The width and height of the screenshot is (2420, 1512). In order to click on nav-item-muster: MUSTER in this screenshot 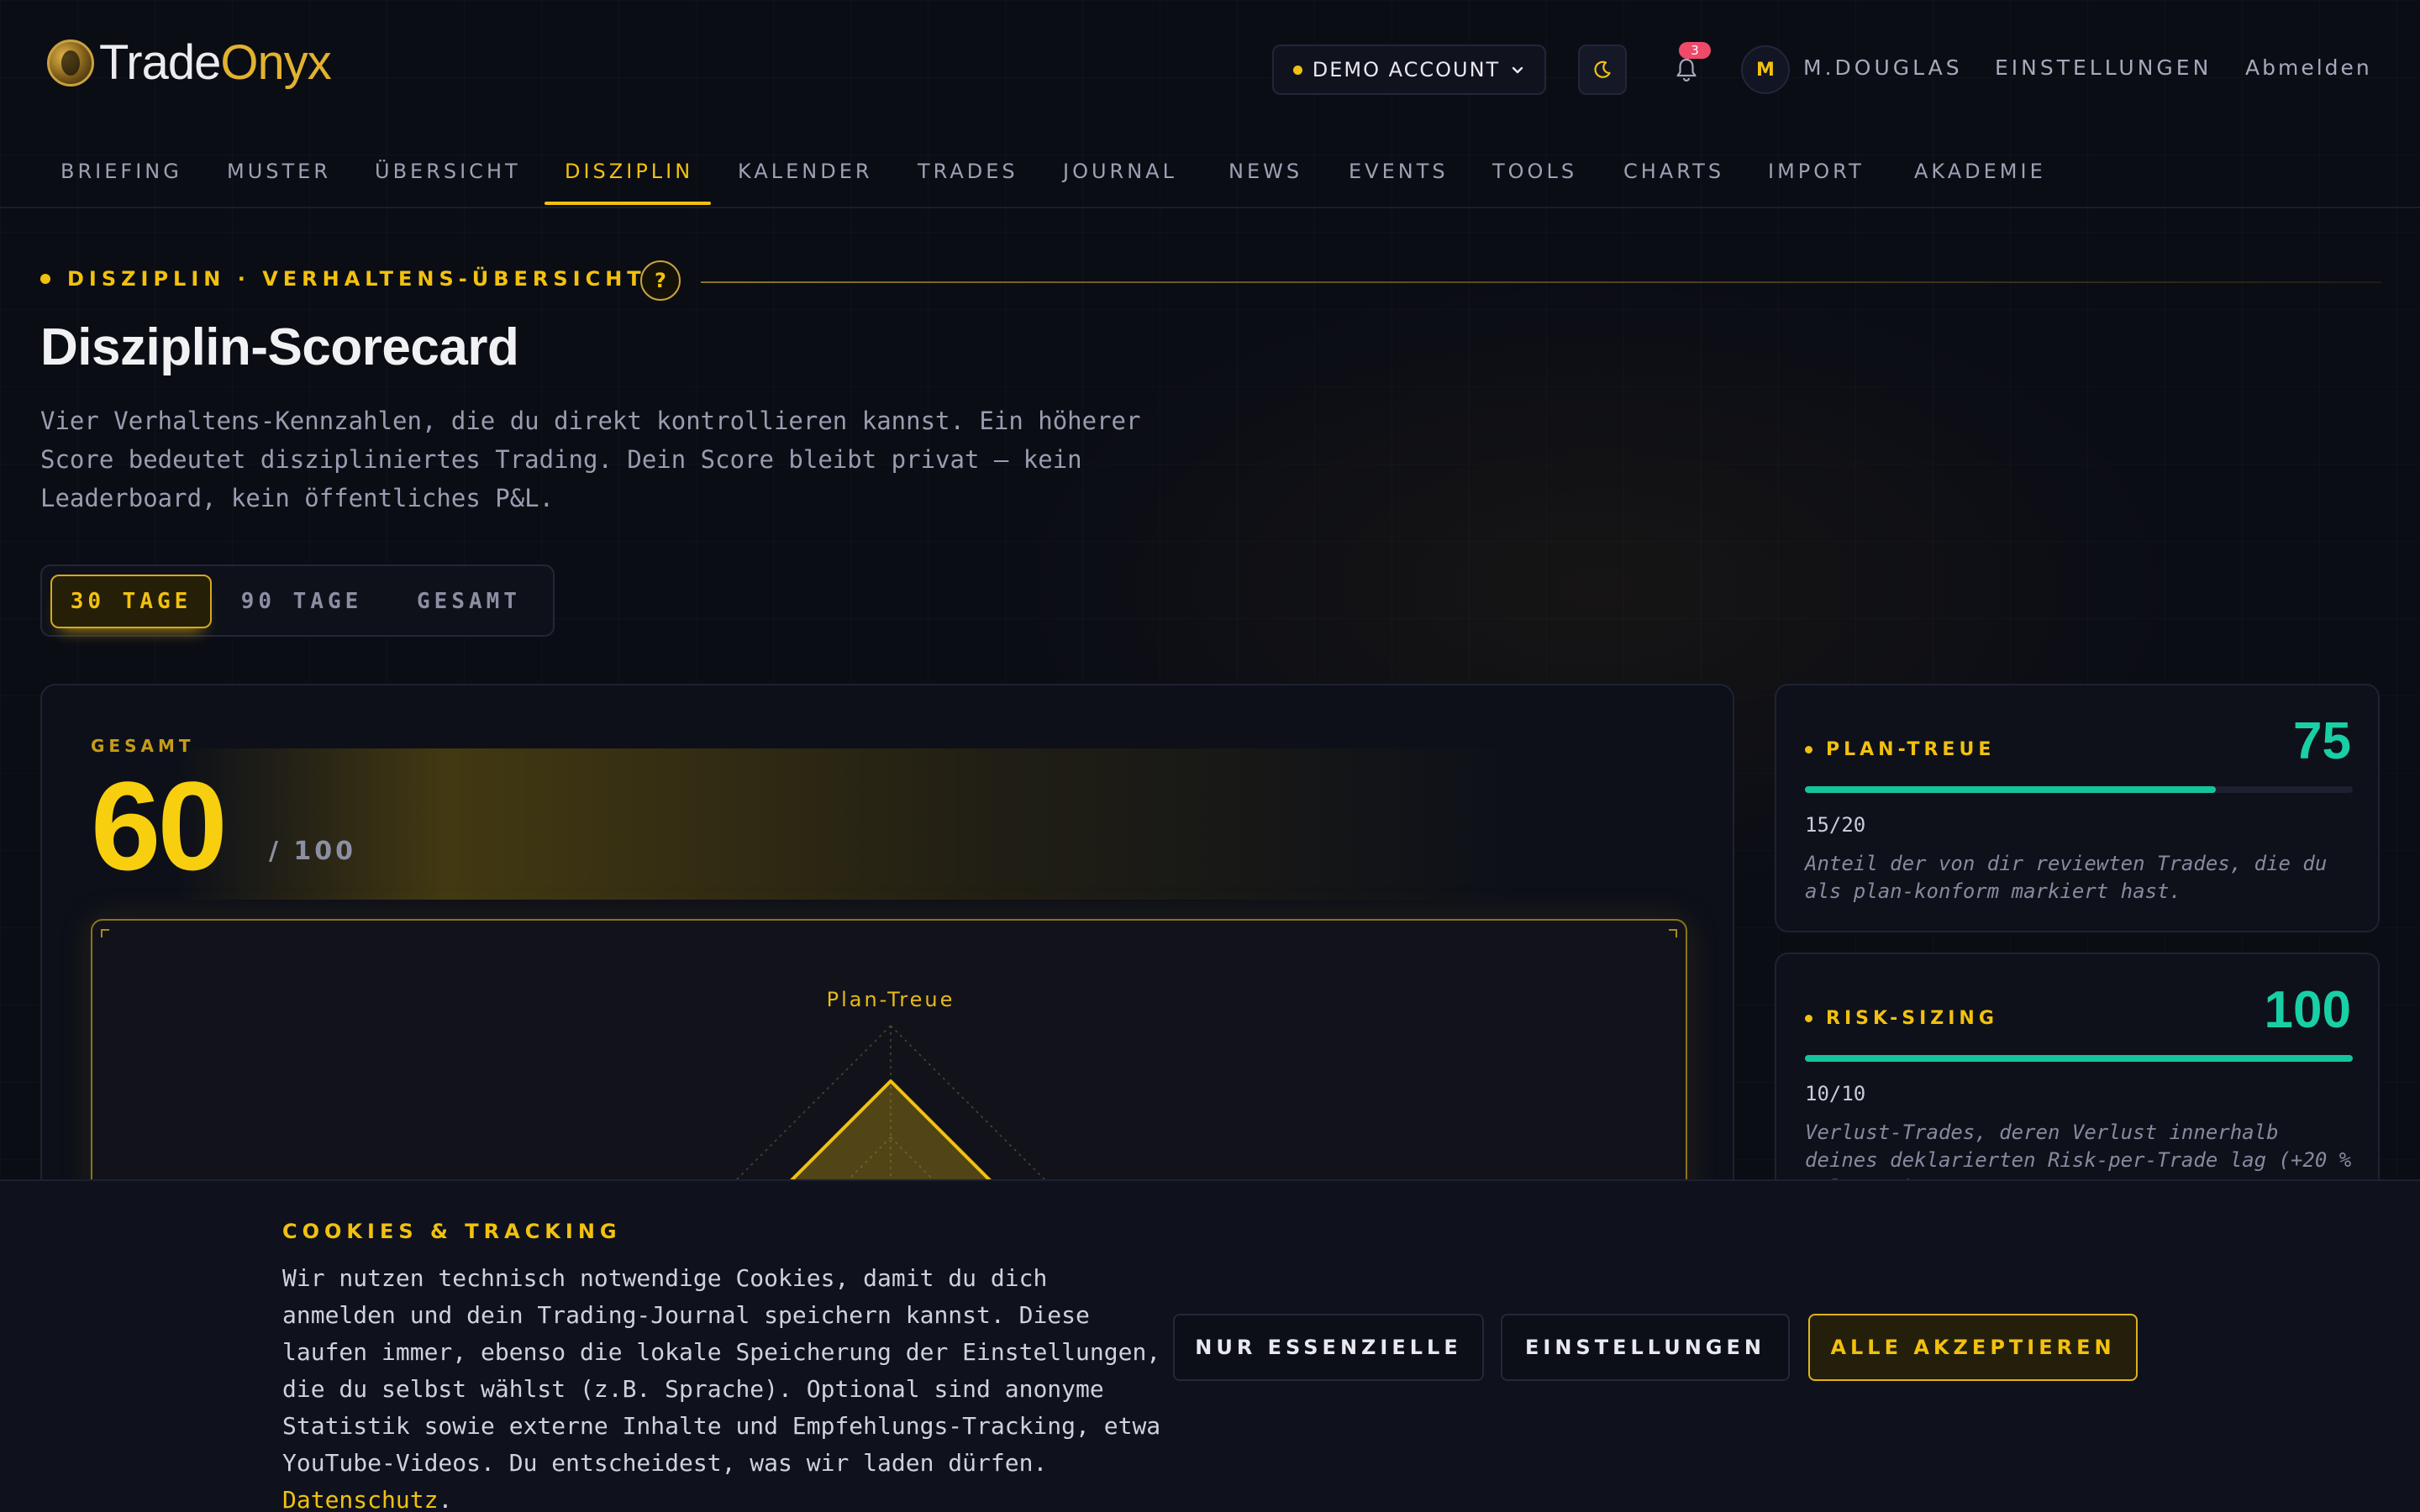, I will do `click(279, 183)`.